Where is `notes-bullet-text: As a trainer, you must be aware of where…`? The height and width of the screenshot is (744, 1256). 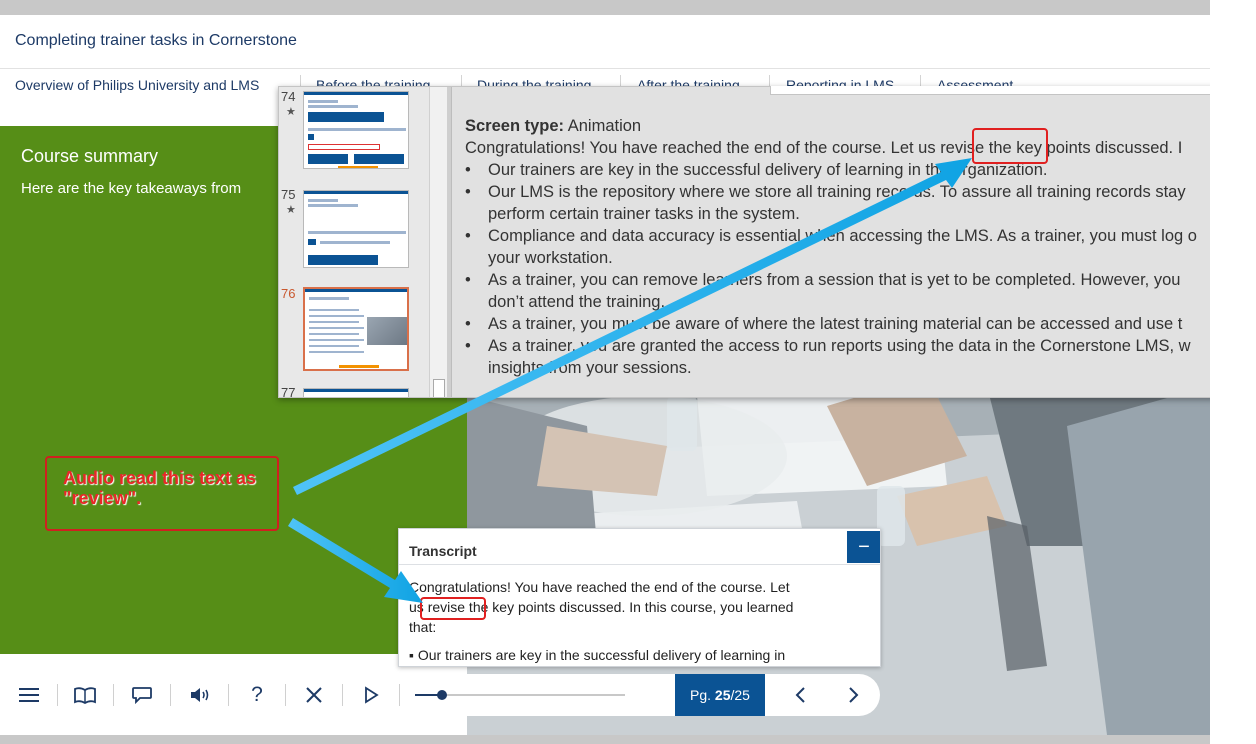 notes-bullet-text: As a trainer, you must be aware of where… is located at coordinates (835, 324).